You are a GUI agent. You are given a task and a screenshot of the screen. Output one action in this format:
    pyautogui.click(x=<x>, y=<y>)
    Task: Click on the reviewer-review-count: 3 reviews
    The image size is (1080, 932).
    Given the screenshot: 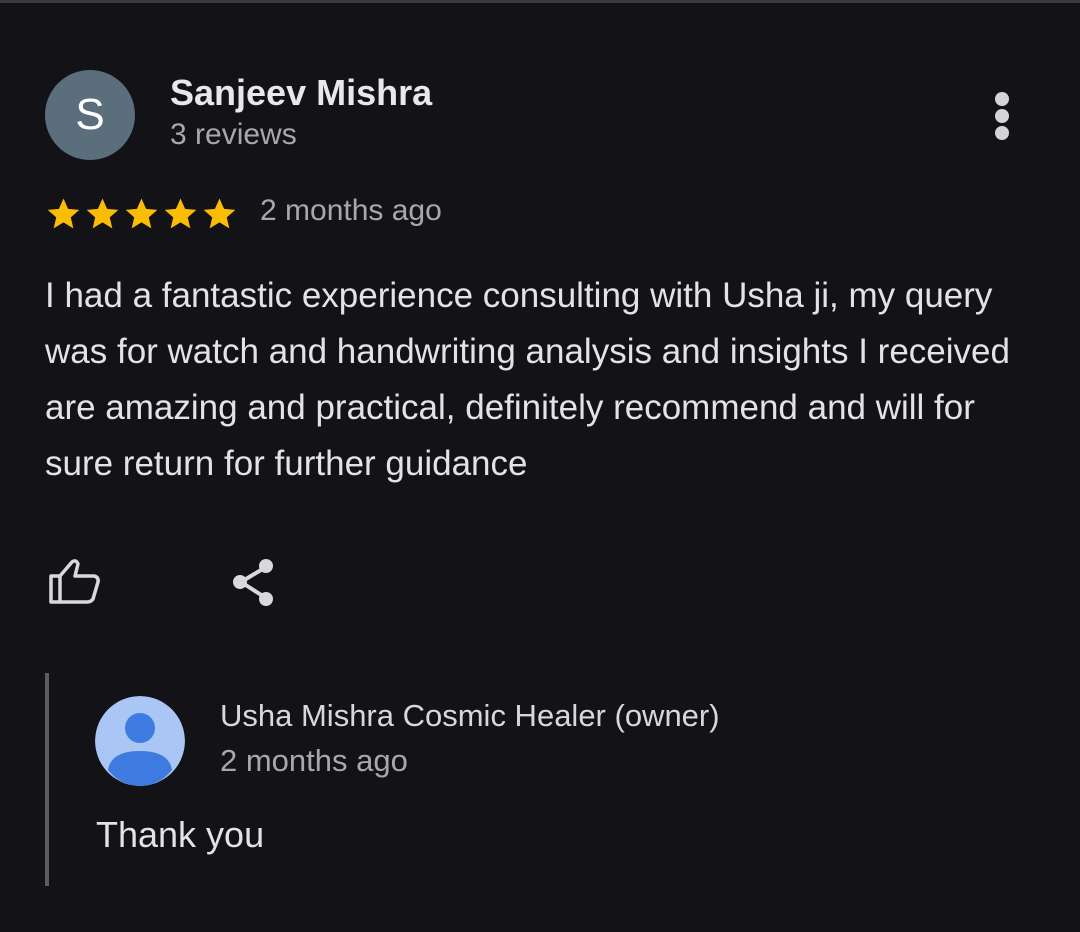 What is the action you would take?
    pyautogui.click(x=233, y=134)
    